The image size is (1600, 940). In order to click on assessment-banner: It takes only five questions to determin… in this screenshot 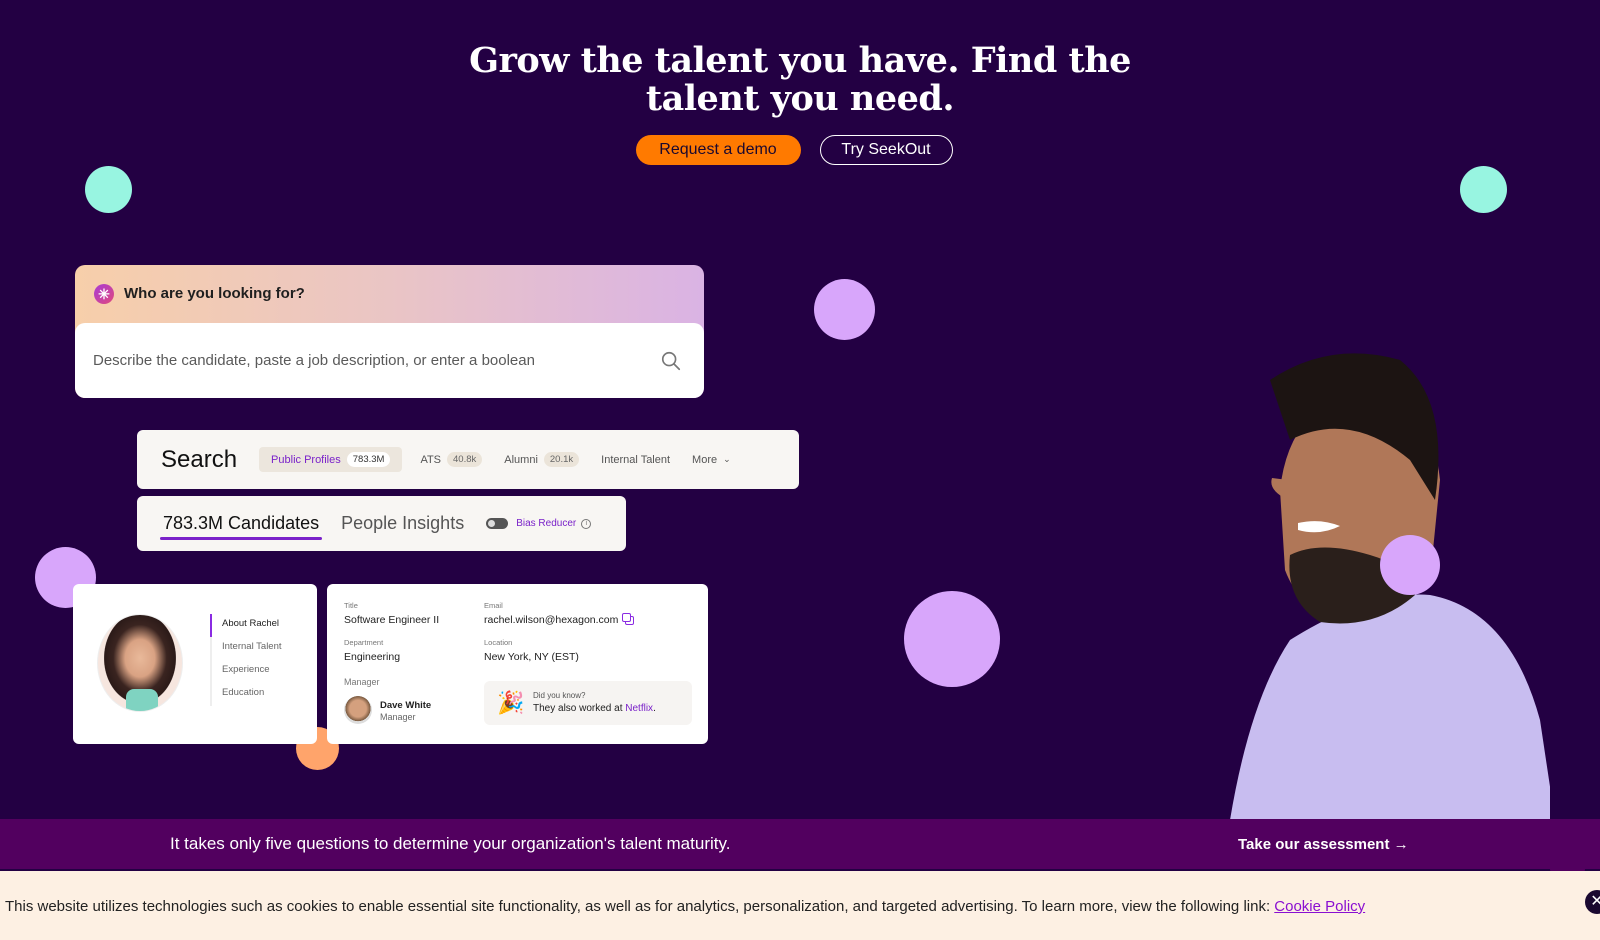, I will do `click(800, 844)`.